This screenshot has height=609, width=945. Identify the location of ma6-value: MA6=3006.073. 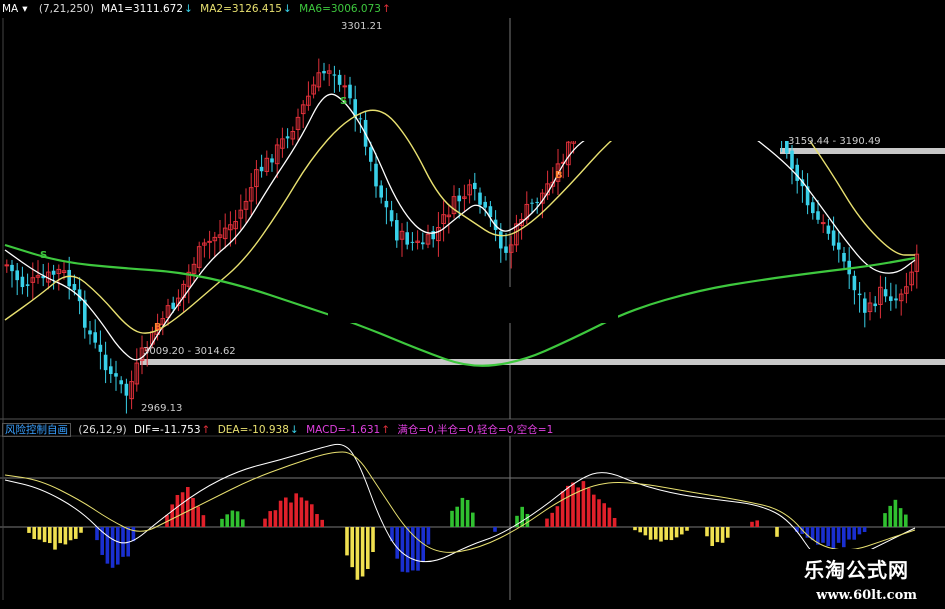
(340, 9).